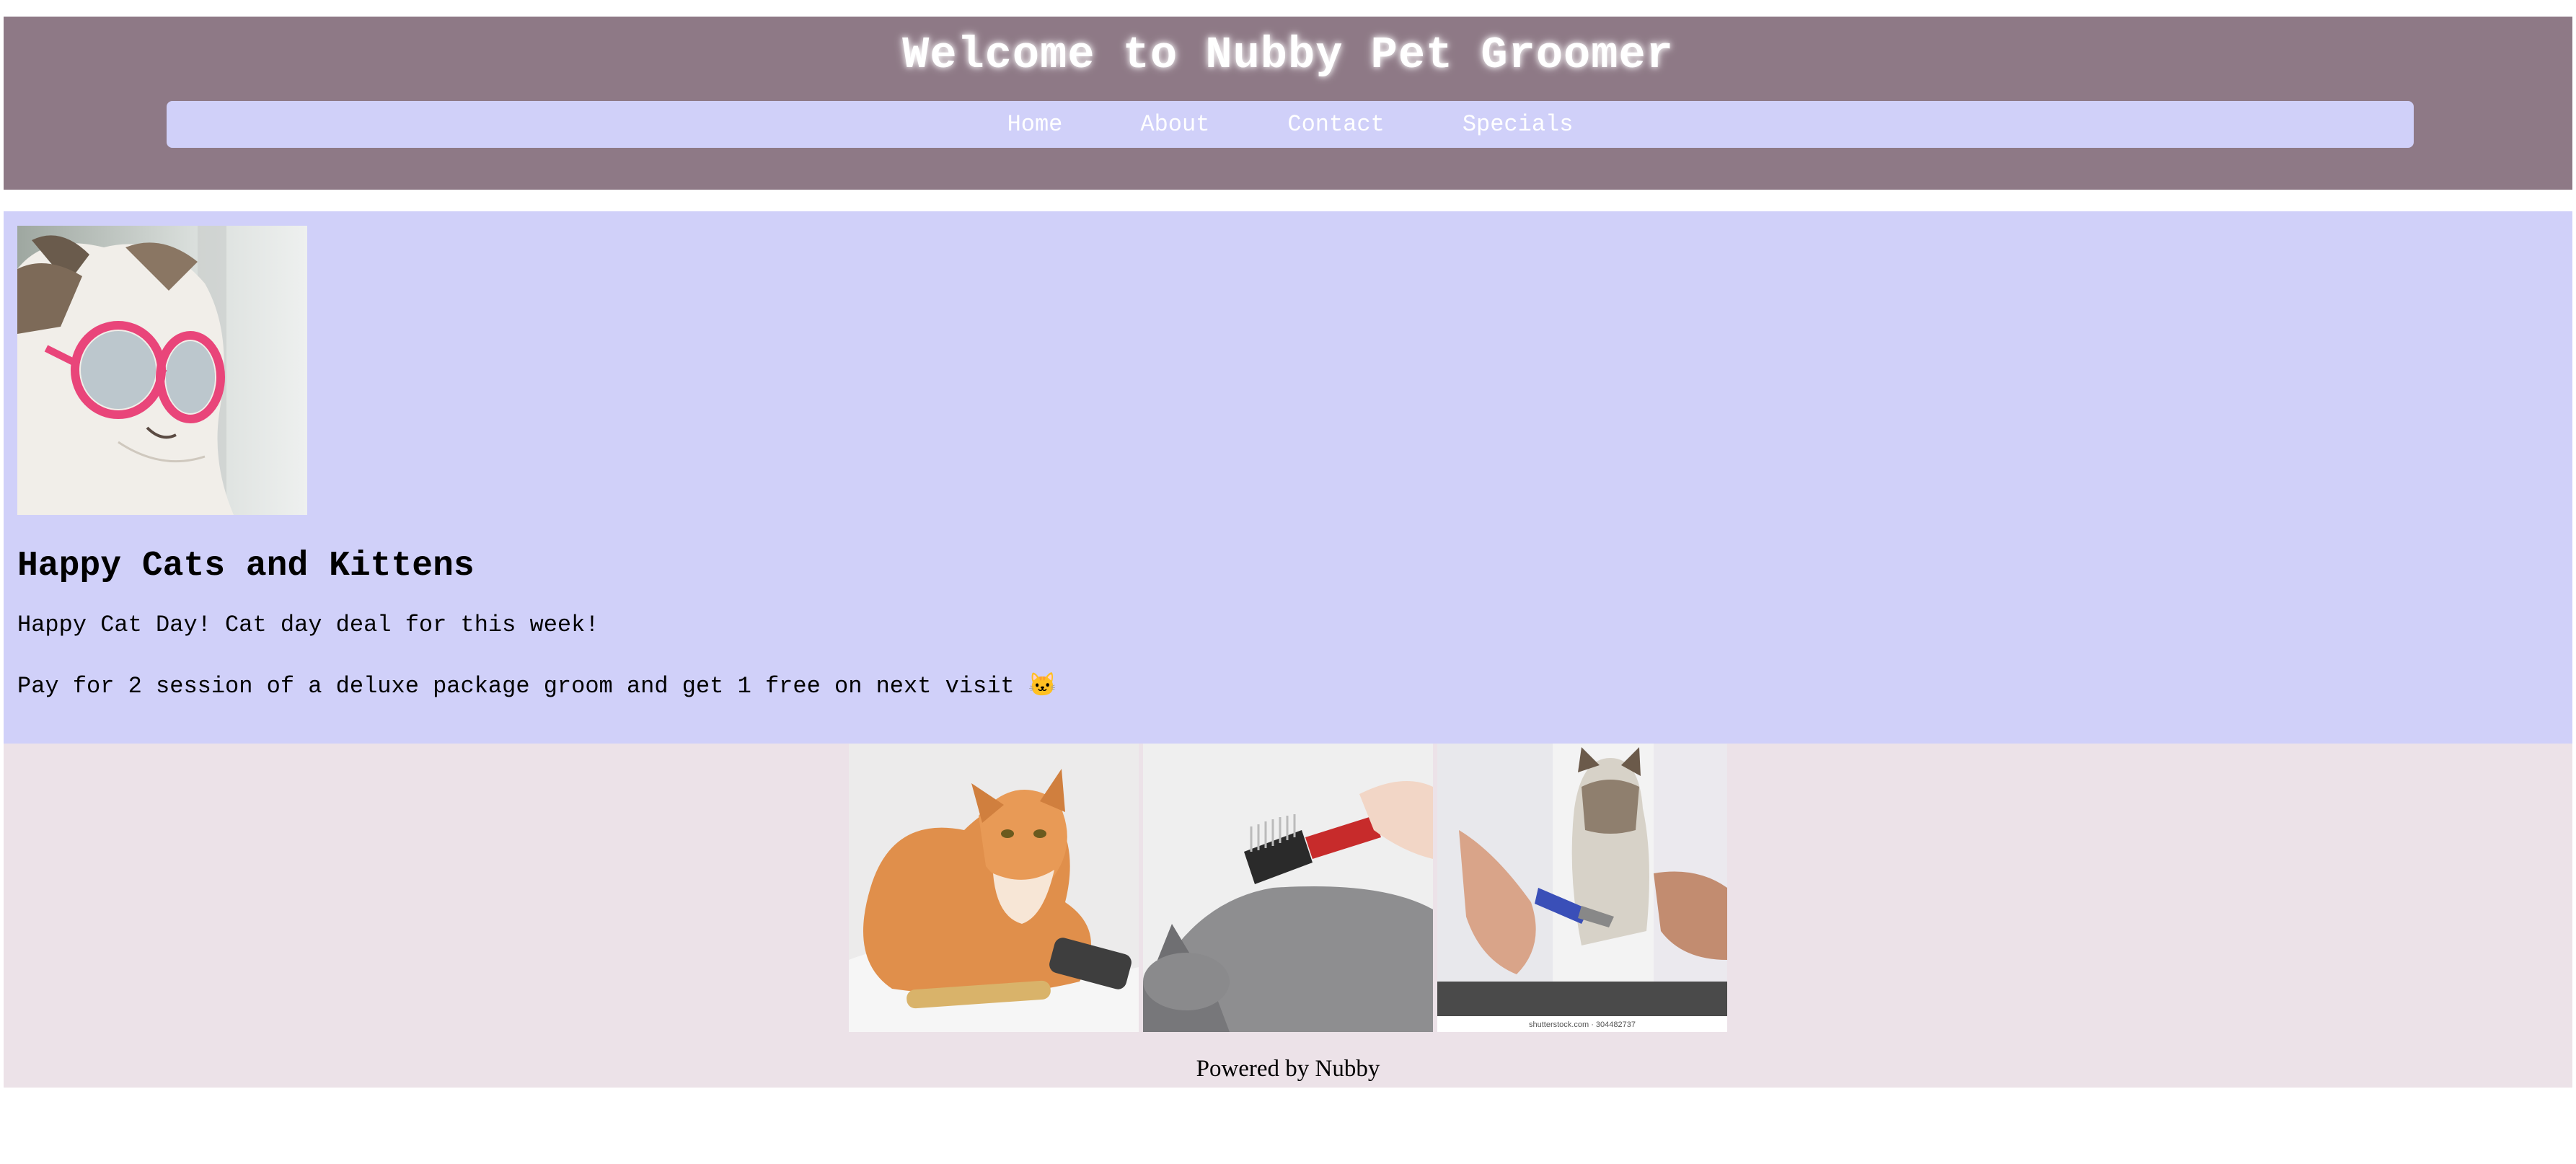 This screenshot has height=1164, width=2576. Describe the element at coordinates (1582, 888) in the screenshot. I see `cat-nail-trim-image: shutterstock.com · 304482737` at that location.